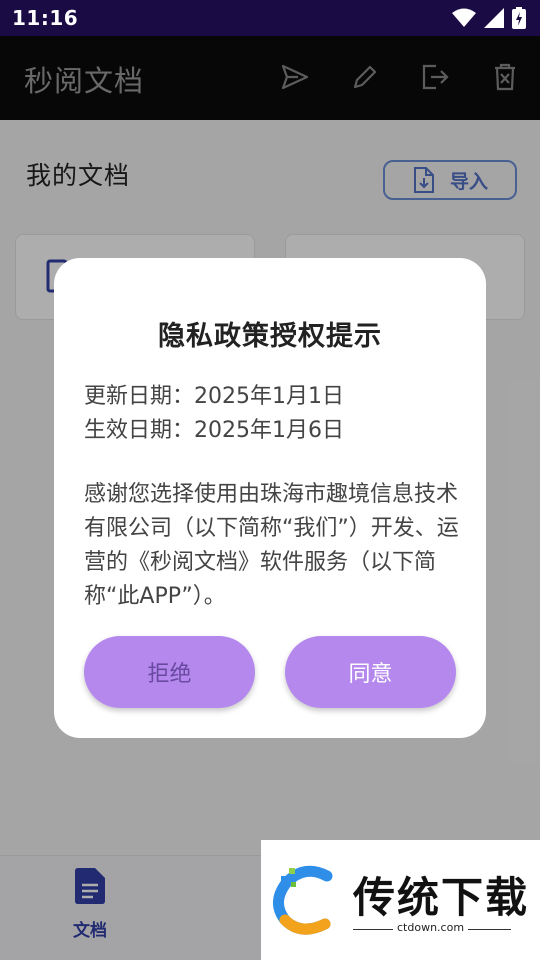 This screenshot has height=960, width=540. Describe the element at coordinates (431, 927) in the screenshot. I see `watermark-url: ctdown.com` at that location.